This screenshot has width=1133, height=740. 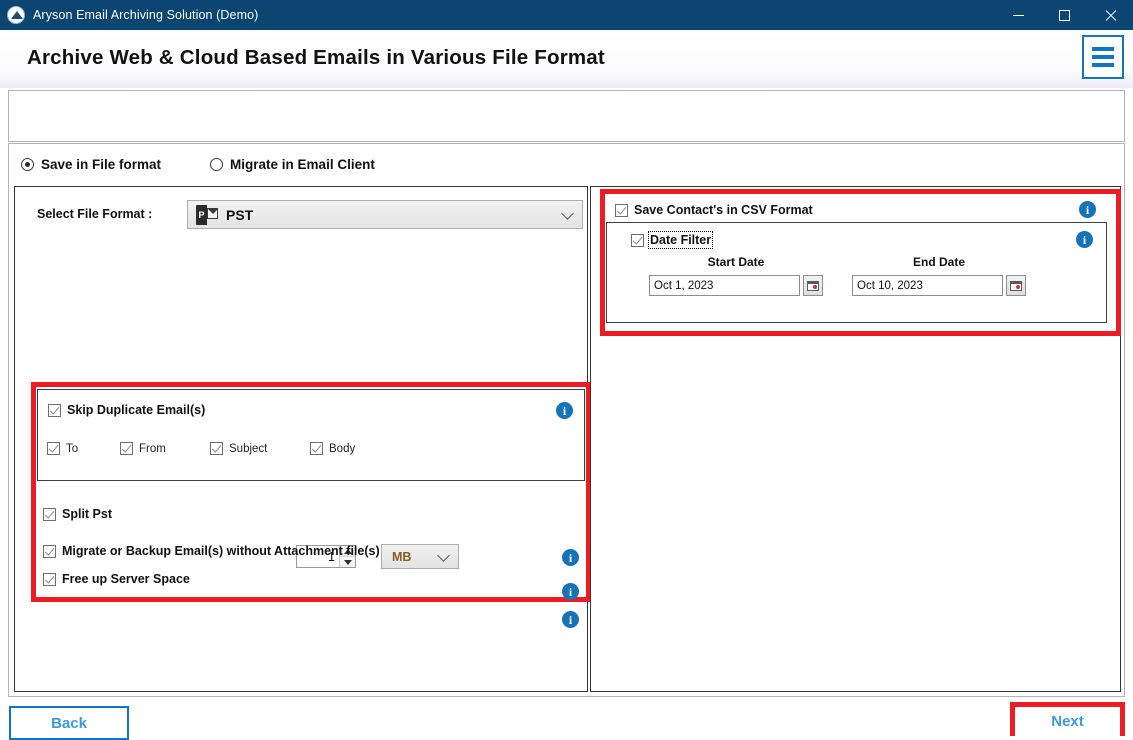 I want to click on checkbox-skip-body: Body, so click(x=332, y=448).